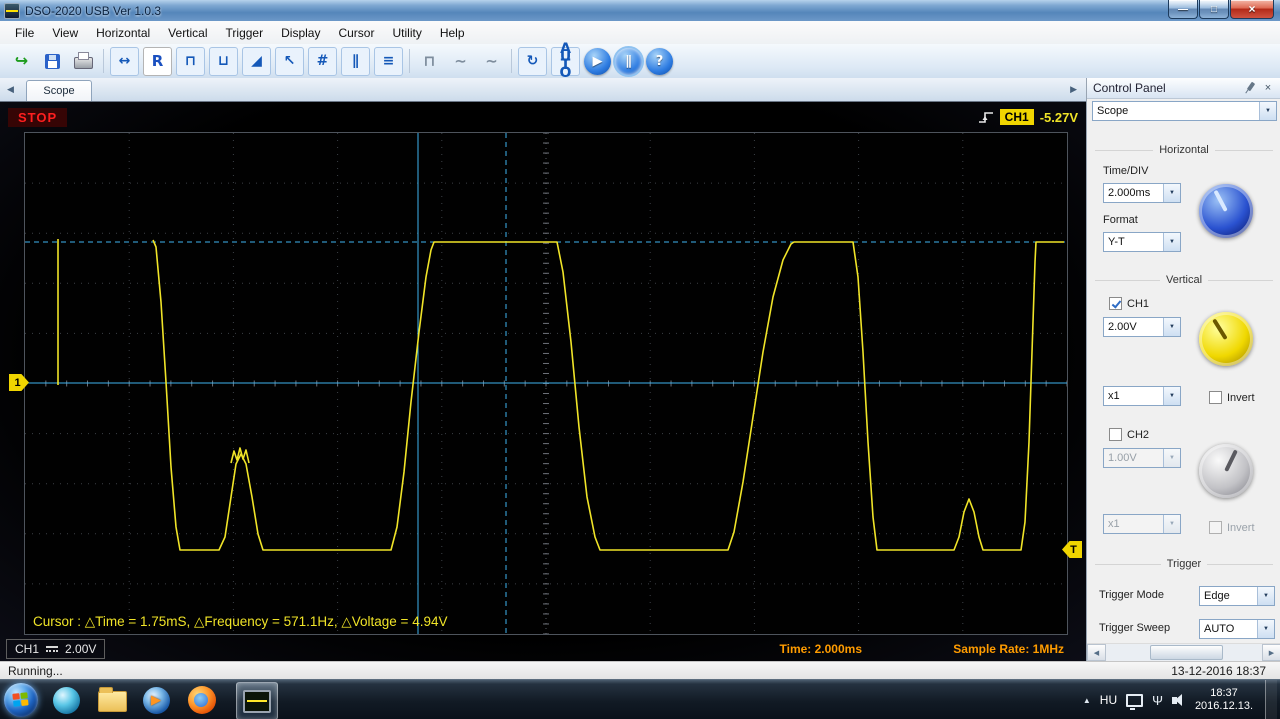 The image size is (1280, 719). Describe the element at coordinates (597, 61) in the screenshot. I see `run-button: ▶` at that location.